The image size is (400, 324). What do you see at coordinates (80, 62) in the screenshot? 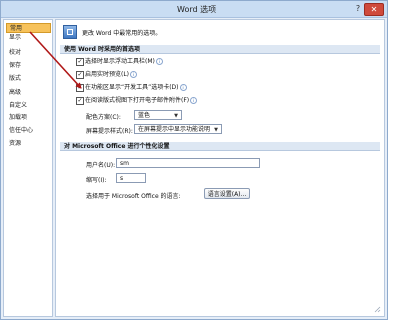
I see `checkbox-floating-toolbar: ✓` at bounding box center [80, 62].